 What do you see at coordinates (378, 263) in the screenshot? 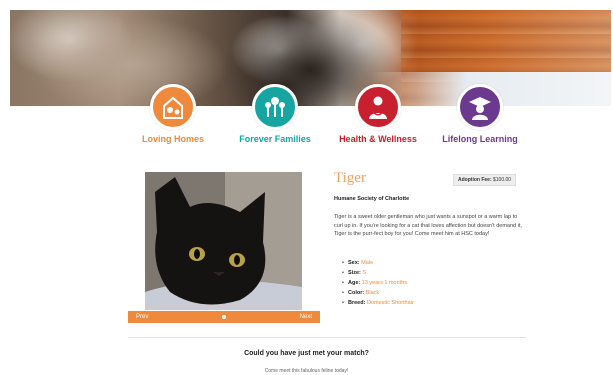
I see `fact-sex: Sex: Male` at bounding box center [378, 263].